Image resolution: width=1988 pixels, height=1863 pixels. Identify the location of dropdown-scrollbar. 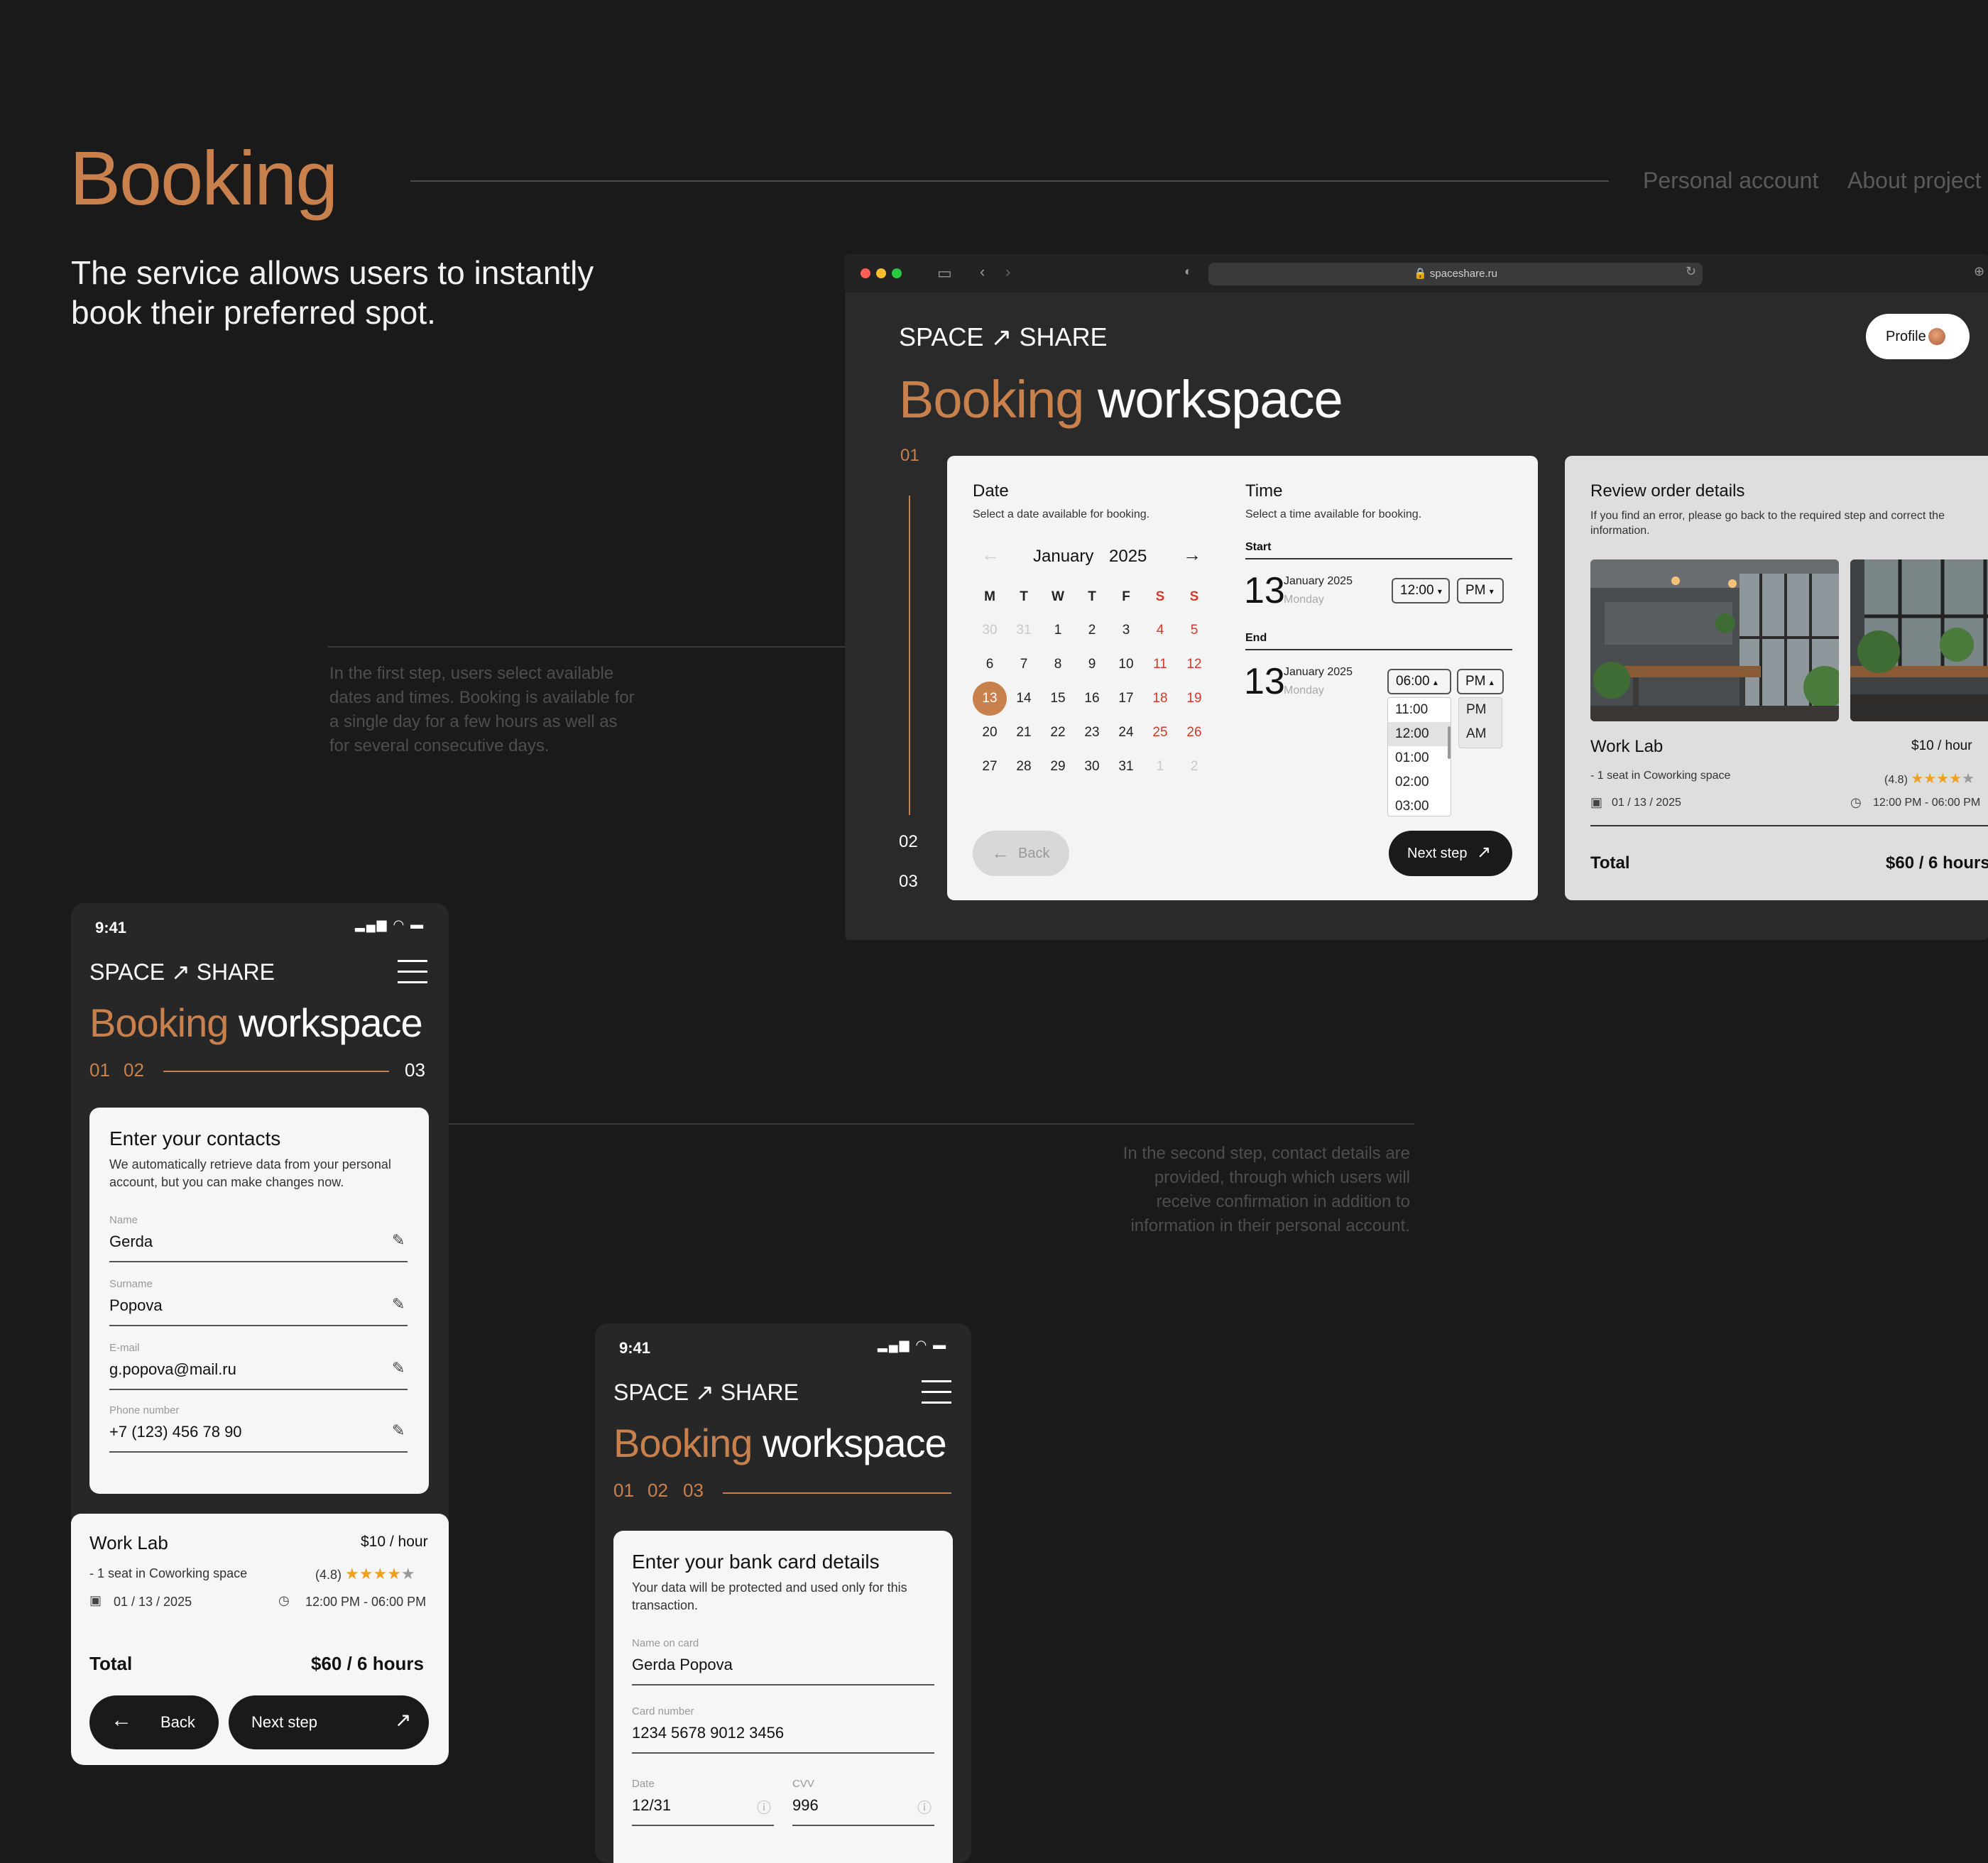
(1449, 743).